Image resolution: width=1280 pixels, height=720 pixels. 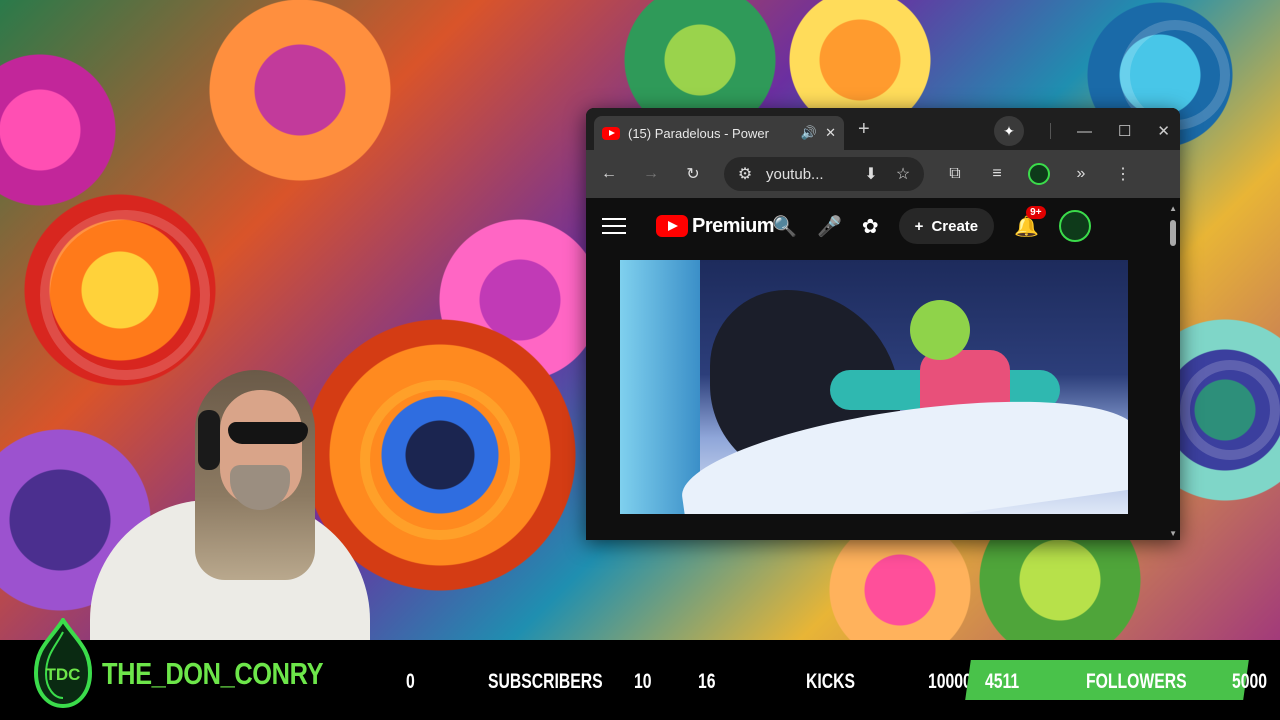 I want to click on bookmark-star-icon: ☆, so click(x=903, y=174).